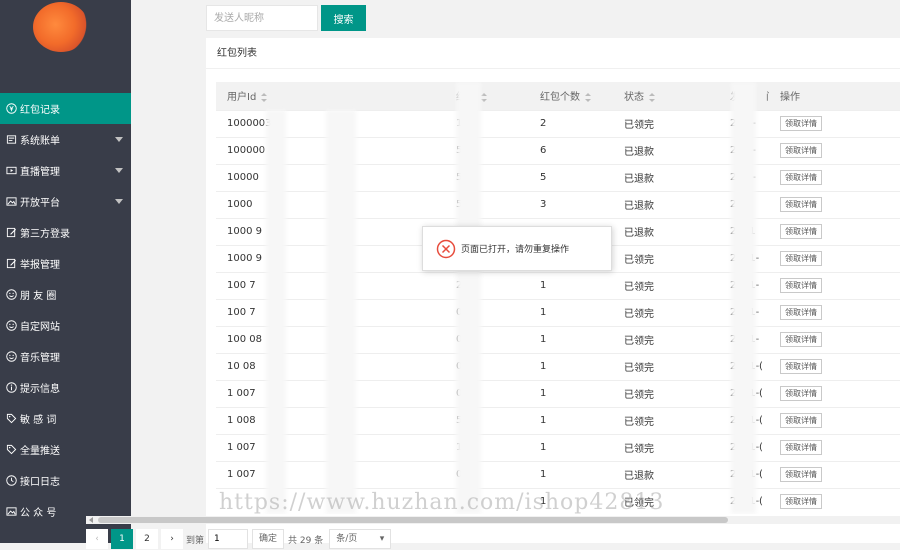  What do you see at coordinates (571, 177) in the screenshot?
I see `cell-count: 5` at bounding box center [571, 177].